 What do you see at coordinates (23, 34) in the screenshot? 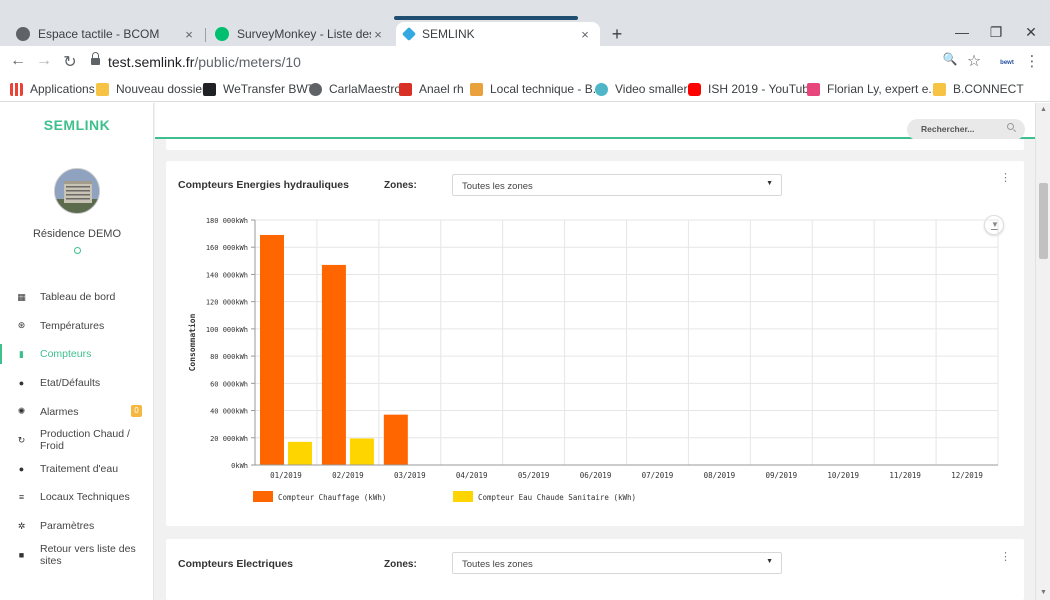
I see `globe-icon` at bounding box center [23, 34].